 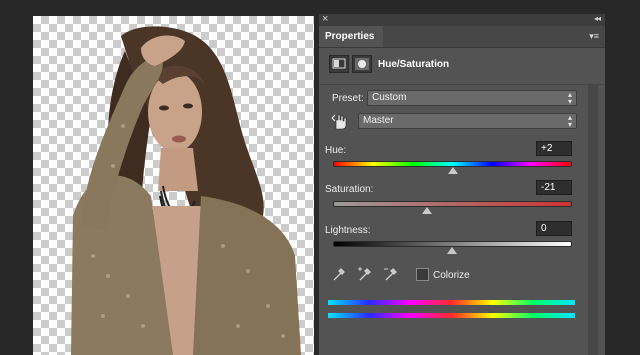 What do you see at coordinates (348, 230) in the screenshot?
I see `lightness-label: Lightness:` at bounding box center [348, 230].